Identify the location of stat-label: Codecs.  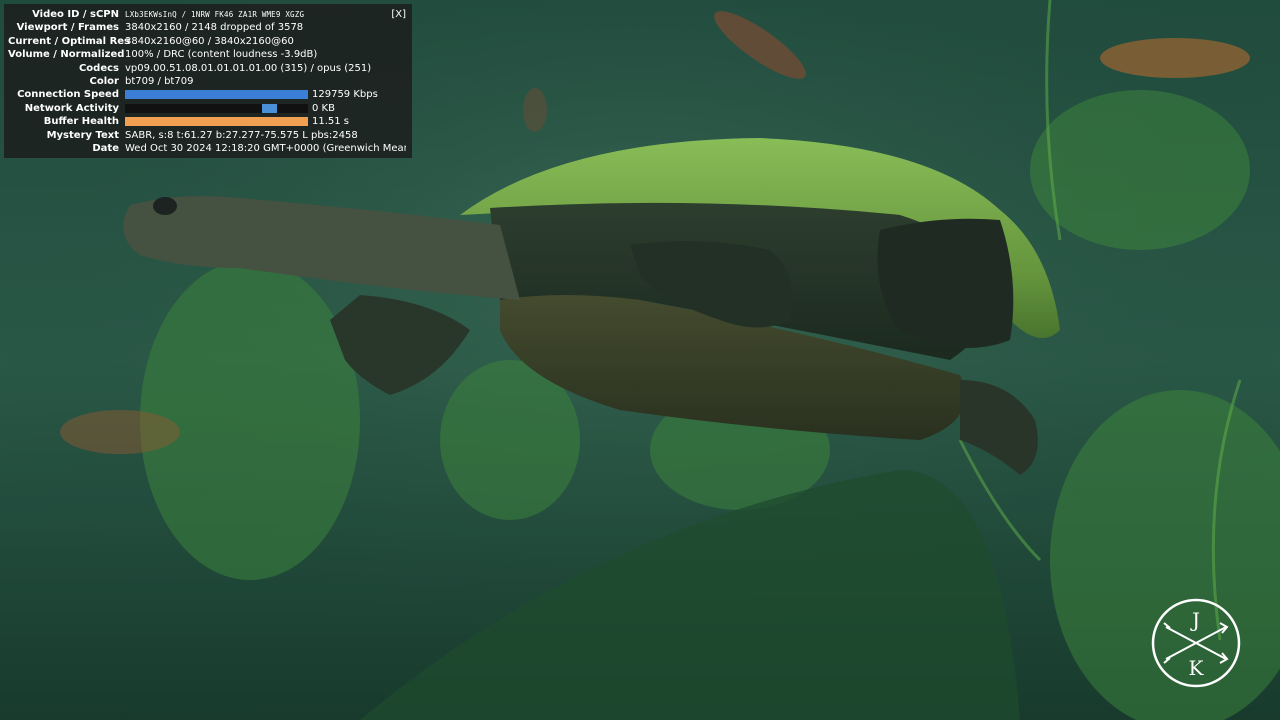
(98, 68).